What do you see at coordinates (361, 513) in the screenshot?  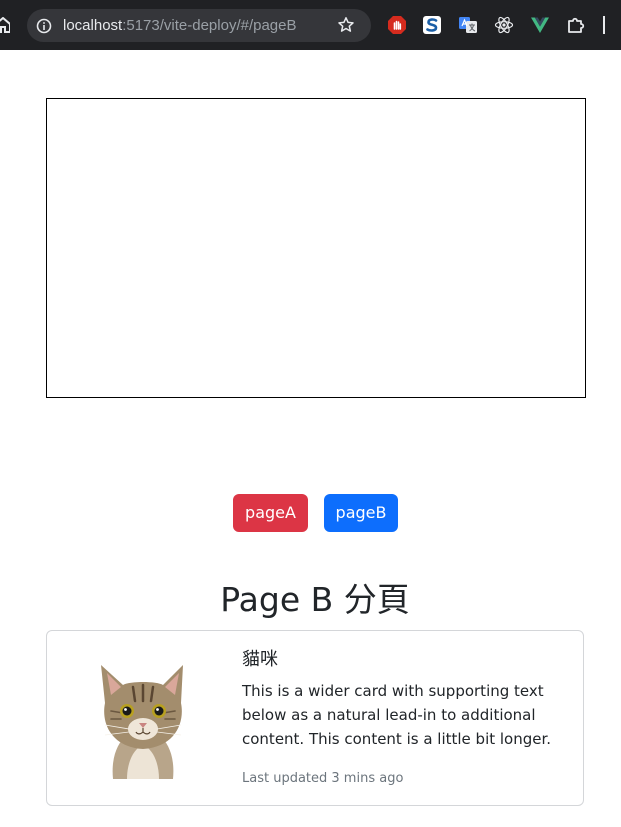 I see `page-b-button: pageB` at bounding box center [361, 513].